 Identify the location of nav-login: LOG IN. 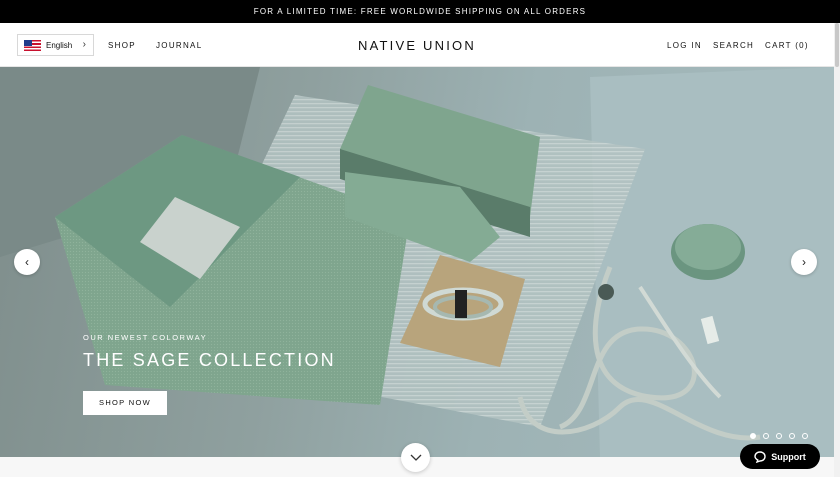
(684, 45).